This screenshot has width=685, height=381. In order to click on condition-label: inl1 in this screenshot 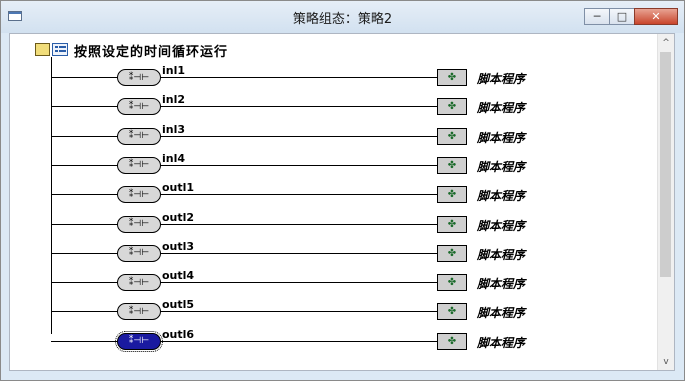, I will do `click(174, 70)`.